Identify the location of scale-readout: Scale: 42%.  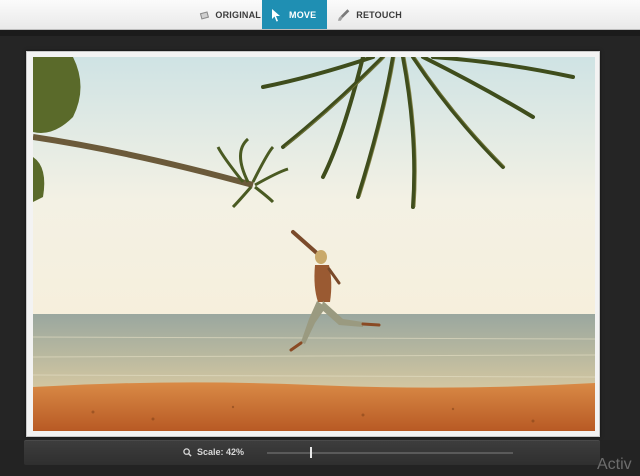
(213, 452).